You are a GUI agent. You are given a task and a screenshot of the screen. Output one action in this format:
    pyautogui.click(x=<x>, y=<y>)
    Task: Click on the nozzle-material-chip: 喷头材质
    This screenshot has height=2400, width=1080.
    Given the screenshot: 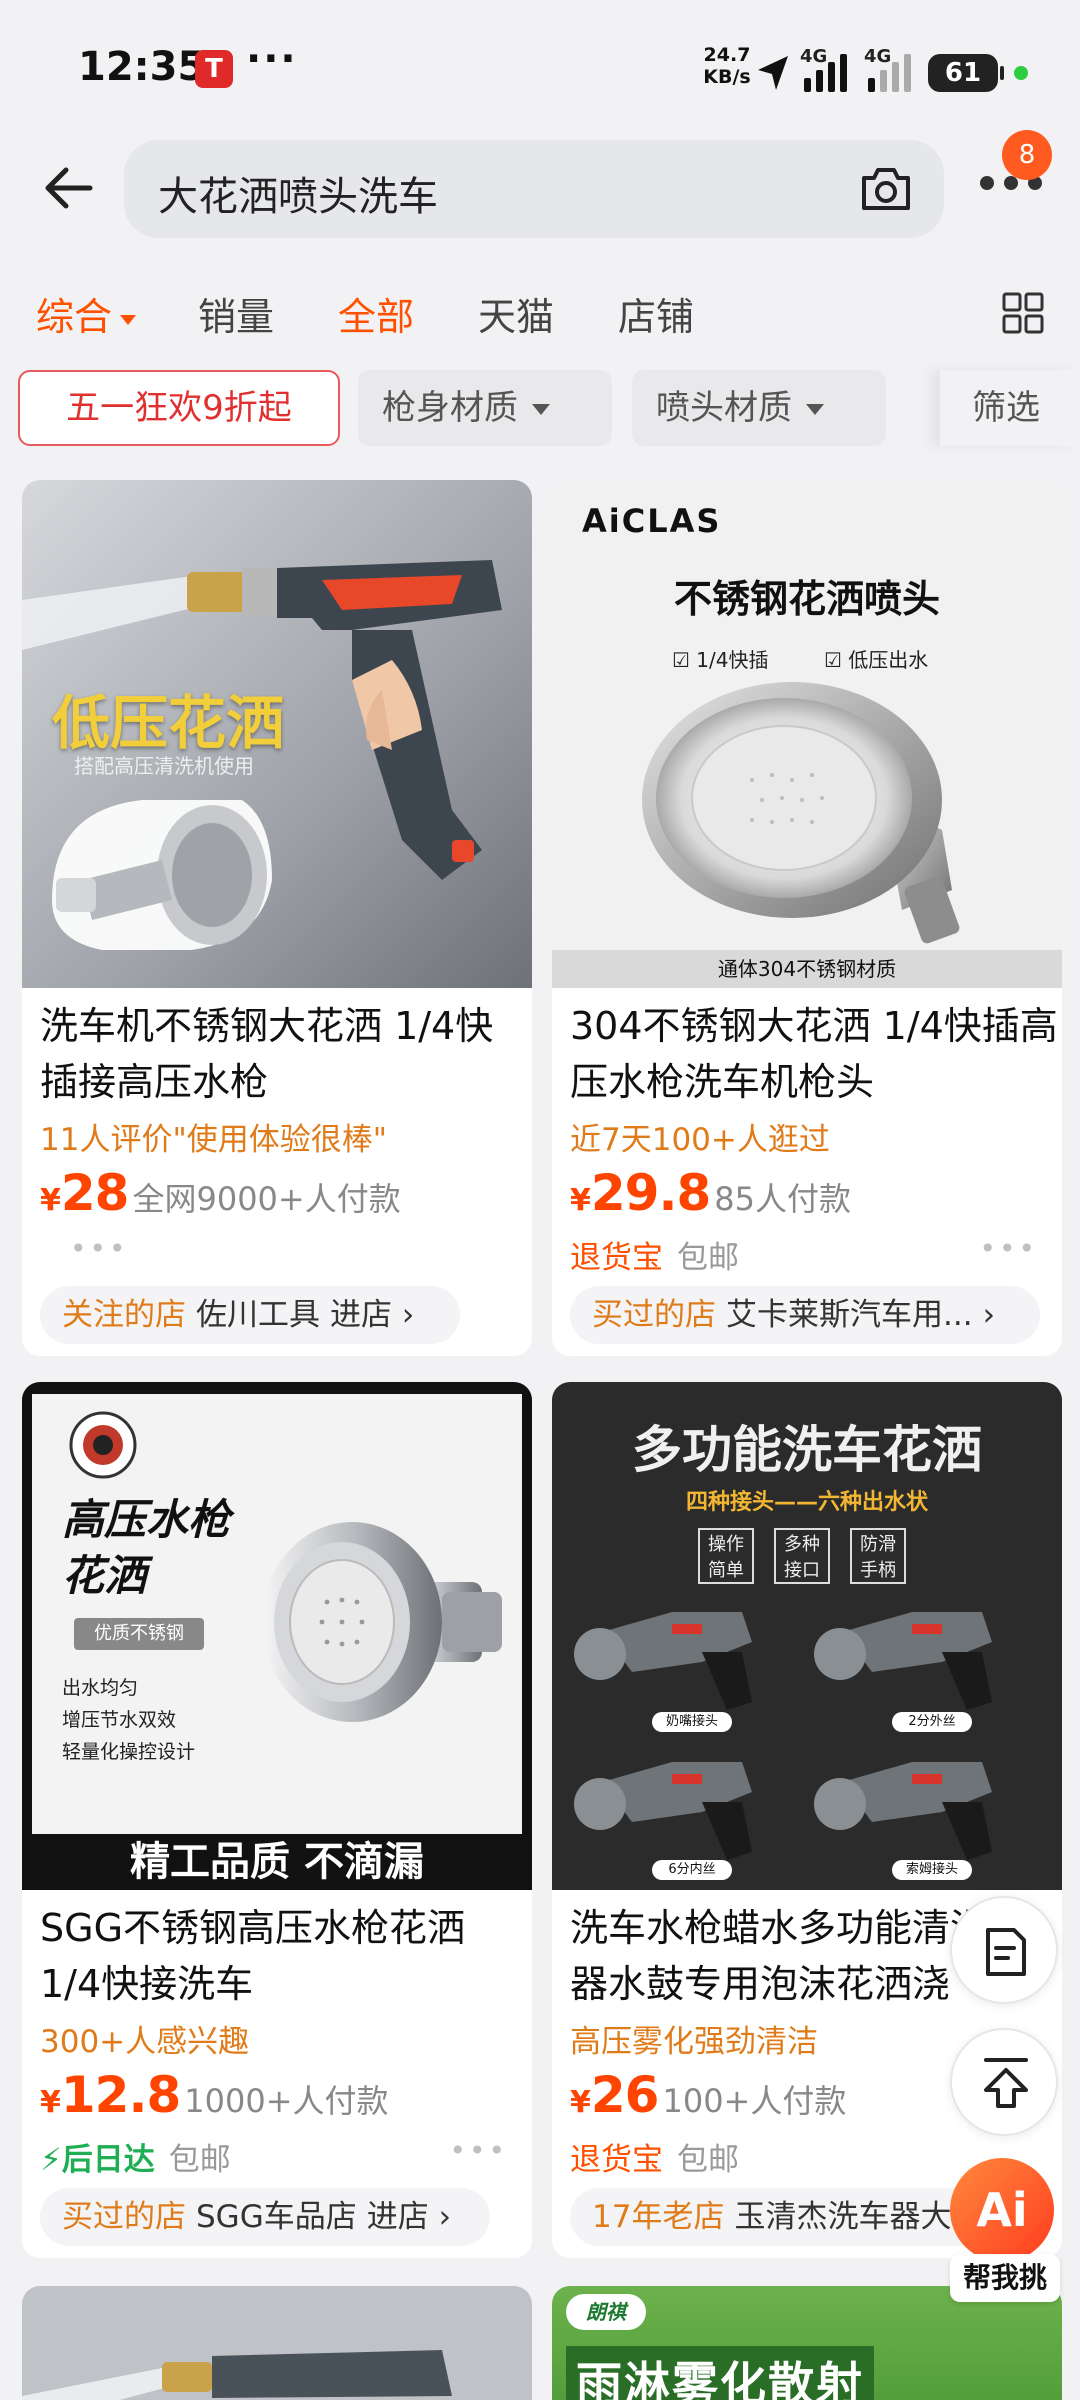 What is the action you would take?
    pyautogui.click(x=759, y=408)
    